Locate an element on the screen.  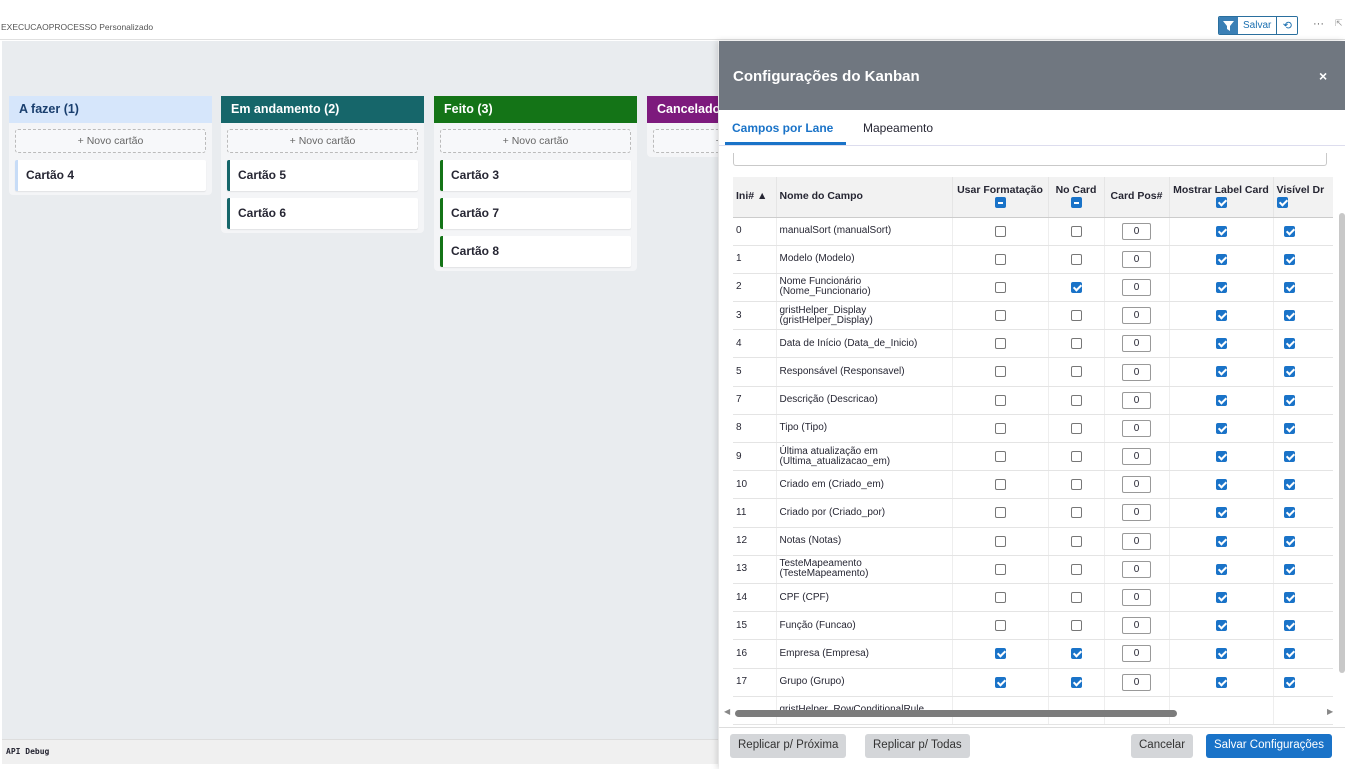
api-debug-label: API Debug is located at coordinates (360, 751).